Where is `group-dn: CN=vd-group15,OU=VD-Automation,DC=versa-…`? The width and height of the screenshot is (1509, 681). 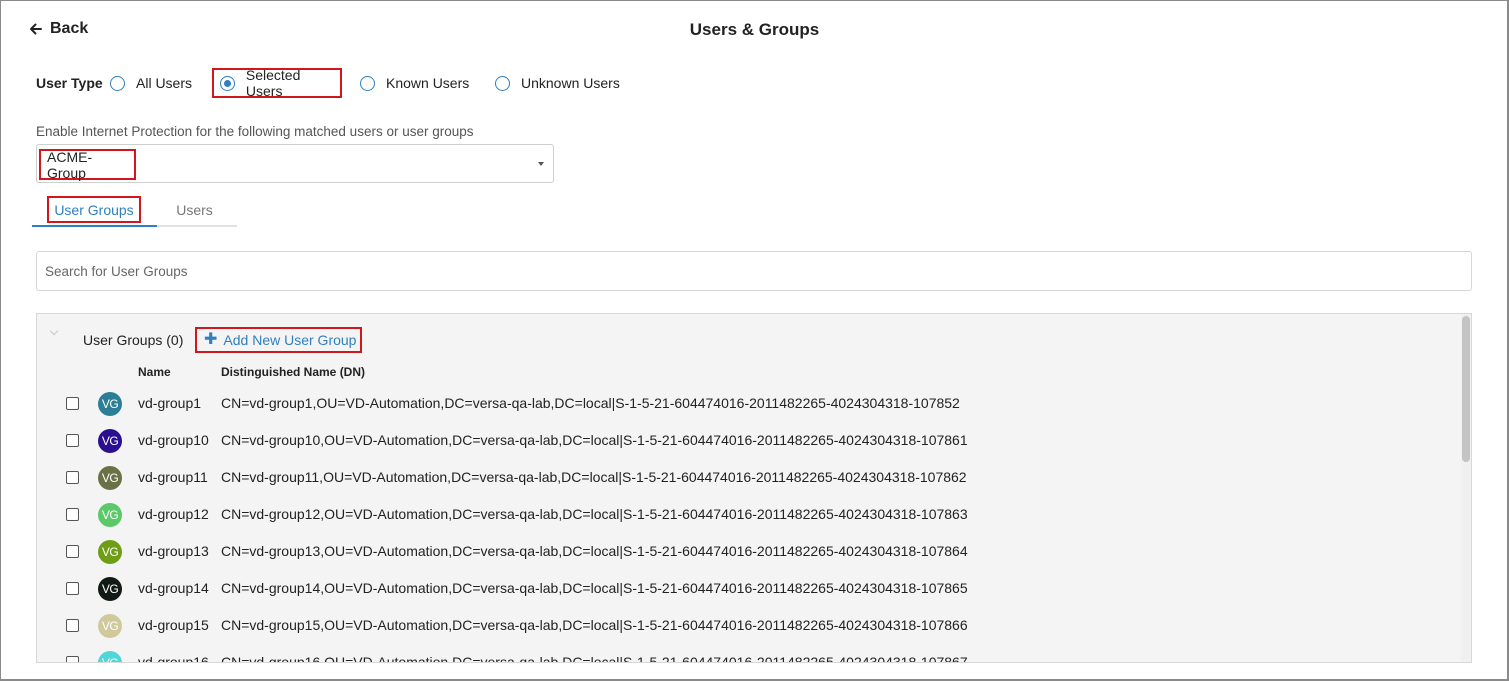
group-dn: CN=vd-group15,OU=VD-Automation,DC=versa-… is located at coordinates (594, 625).